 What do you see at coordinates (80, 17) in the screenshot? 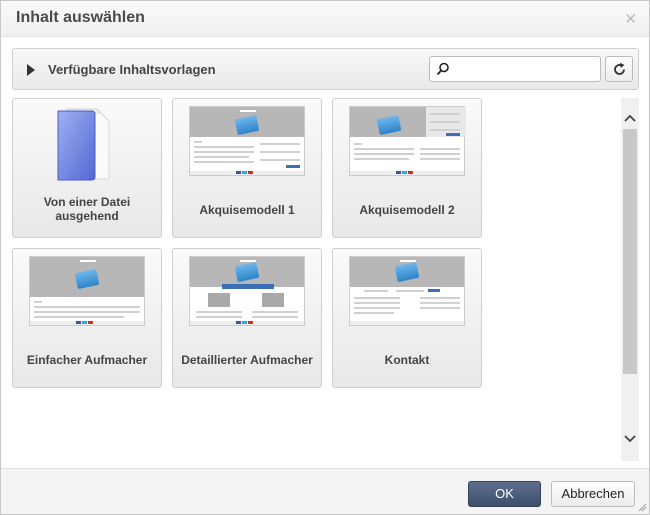
I see `dialog-title: Inhalt auswählen` at bounding box center [80, 17].